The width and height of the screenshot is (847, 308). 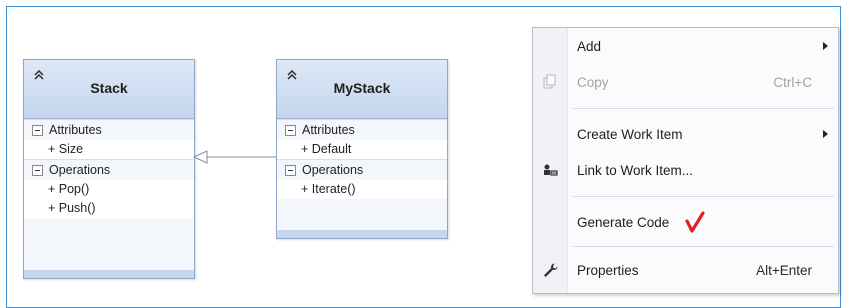 What do you see at coordinates (549, 81) in the screenshot?
I see `copy-icon` at bounding box center [549, 81].